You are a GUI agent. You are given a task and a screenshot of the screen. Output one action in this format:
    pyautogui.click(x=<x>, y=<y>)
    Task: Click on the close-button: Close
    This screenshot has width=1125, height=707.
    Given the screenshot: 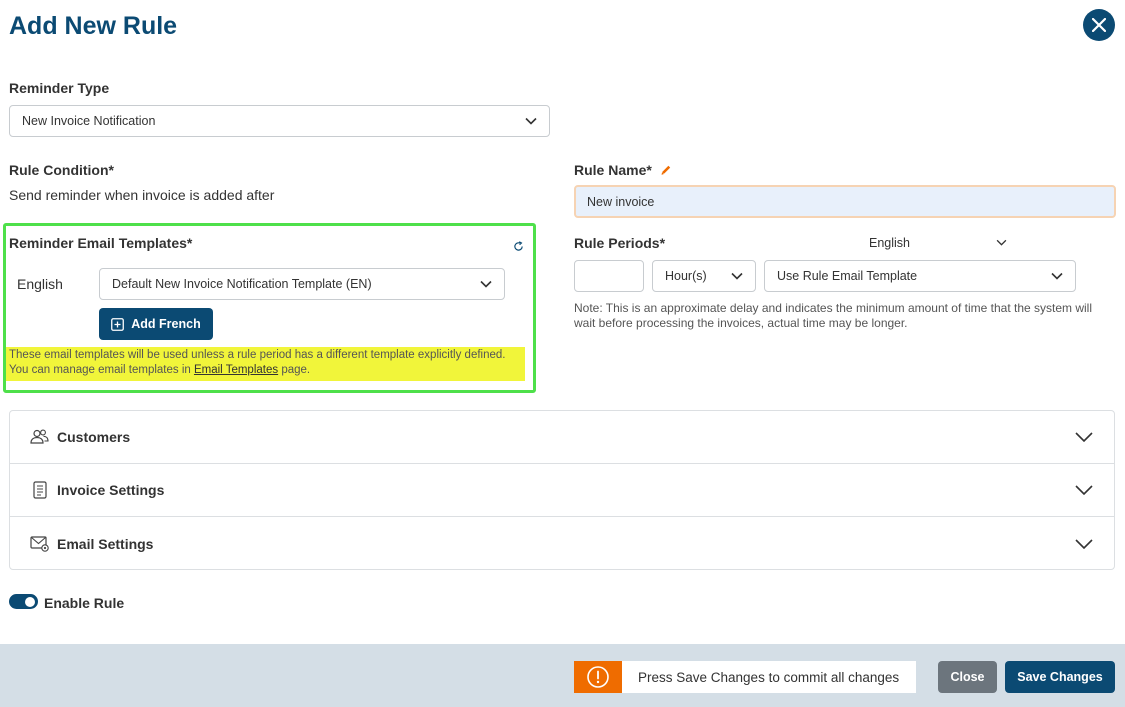 What is the action you would take?
    pyautogui.click(x=967, y=677)
    